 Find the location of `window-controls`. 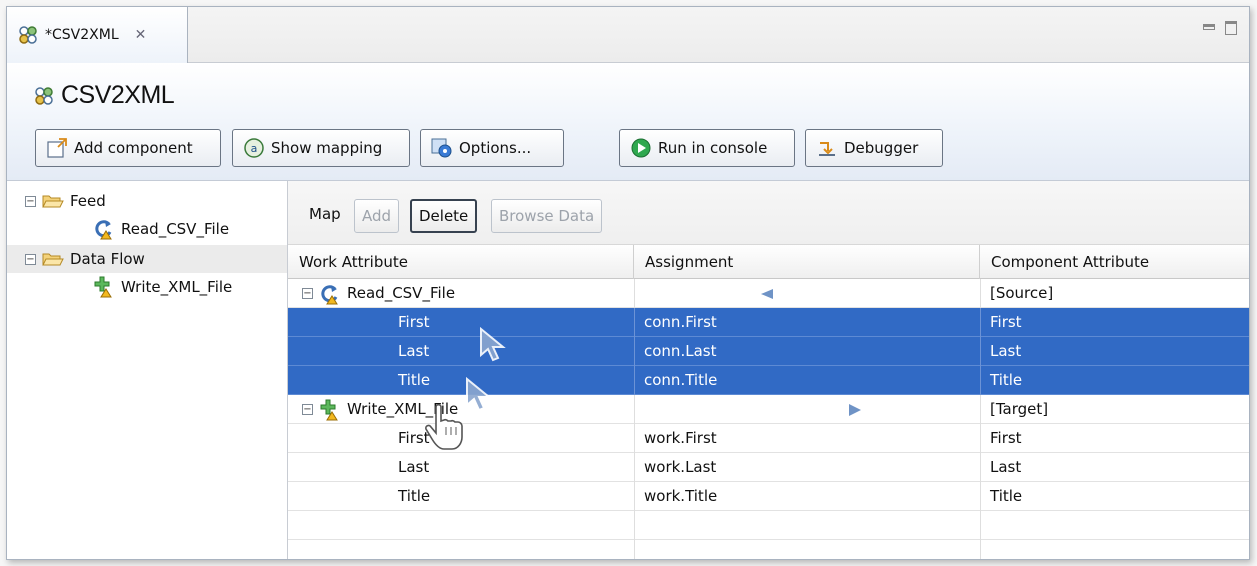

window-controls is located at coordinates (1220, 28).